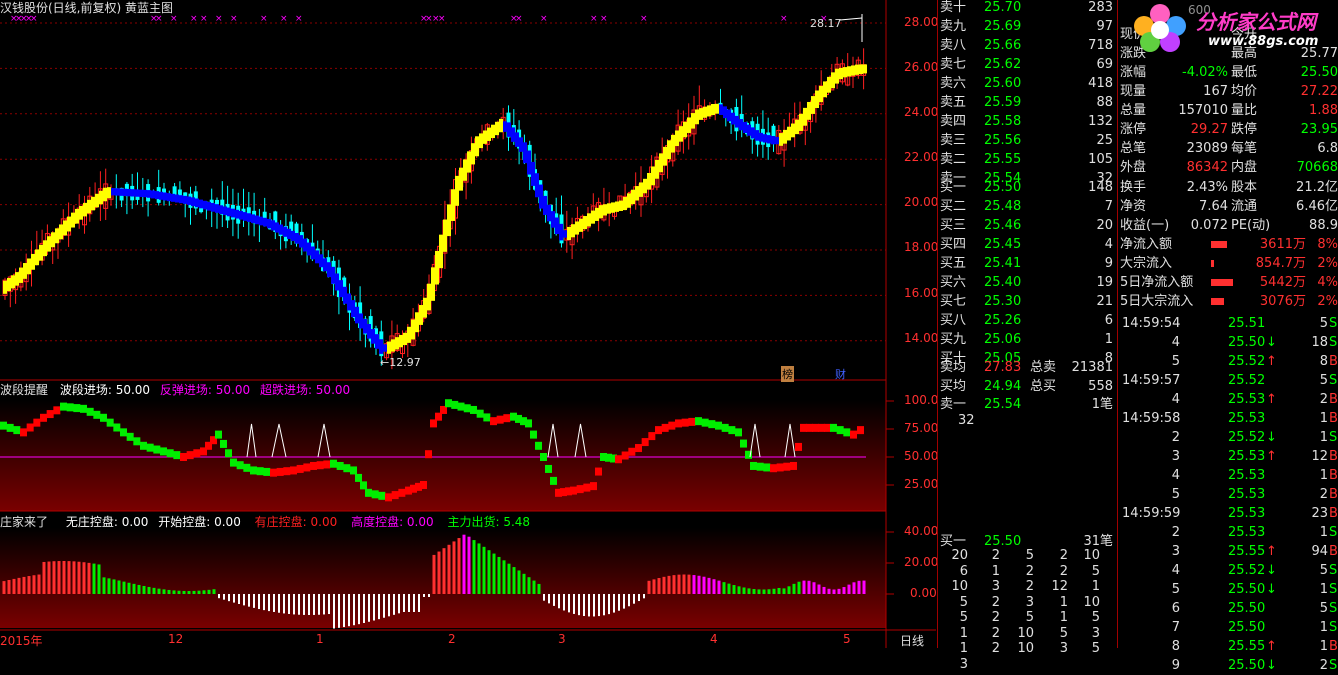  Describe the element at coordinates (1027, 301) in the screenshot. I see `bid-row: 买七 25.30 21` at that location.